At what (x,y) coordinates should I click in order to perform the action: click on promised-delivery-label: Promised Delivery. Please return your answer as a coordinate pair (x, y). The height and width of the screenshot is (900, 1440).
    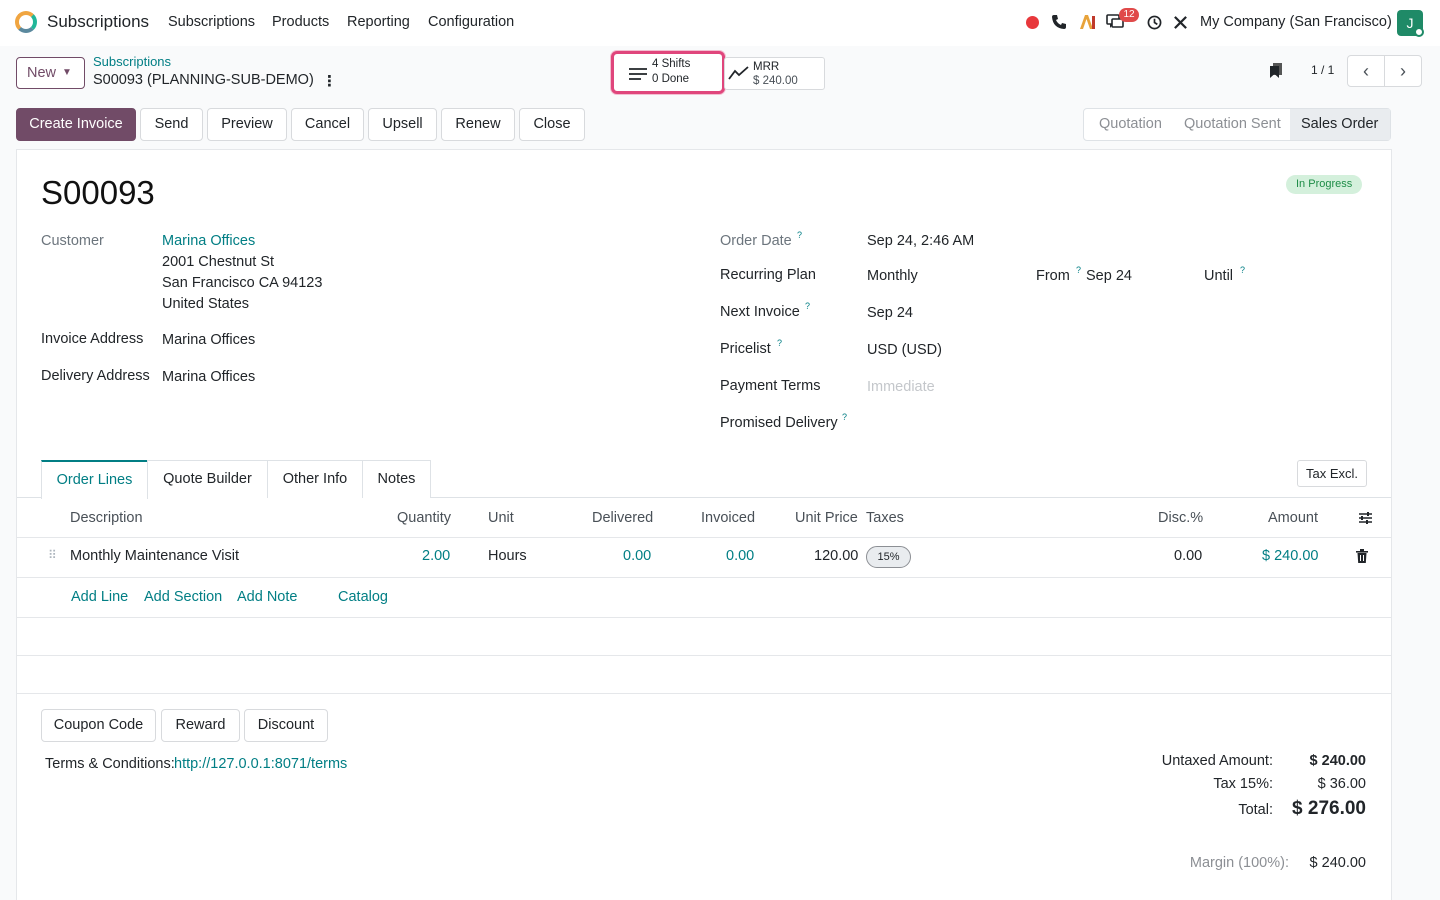
    Looking at the image, I should click on (779, 423).